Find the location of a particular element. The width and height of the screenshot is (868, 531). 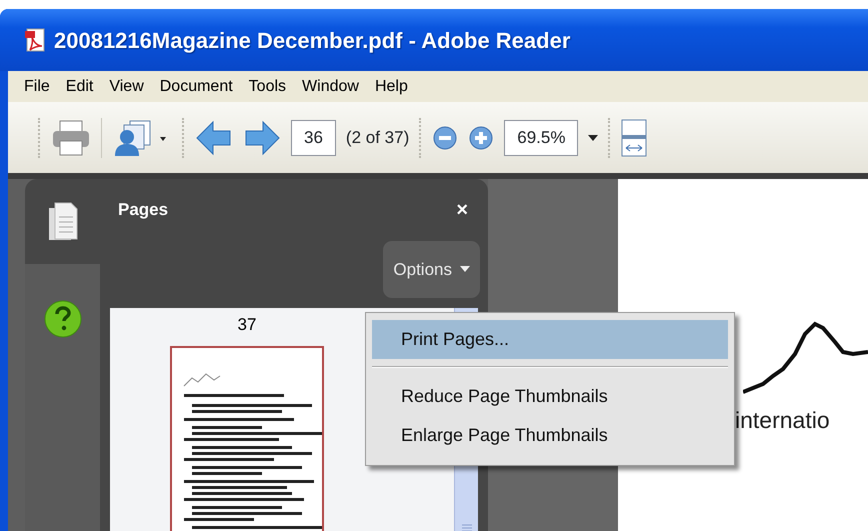

menu-item: Window is located at coordinates (330, 86).